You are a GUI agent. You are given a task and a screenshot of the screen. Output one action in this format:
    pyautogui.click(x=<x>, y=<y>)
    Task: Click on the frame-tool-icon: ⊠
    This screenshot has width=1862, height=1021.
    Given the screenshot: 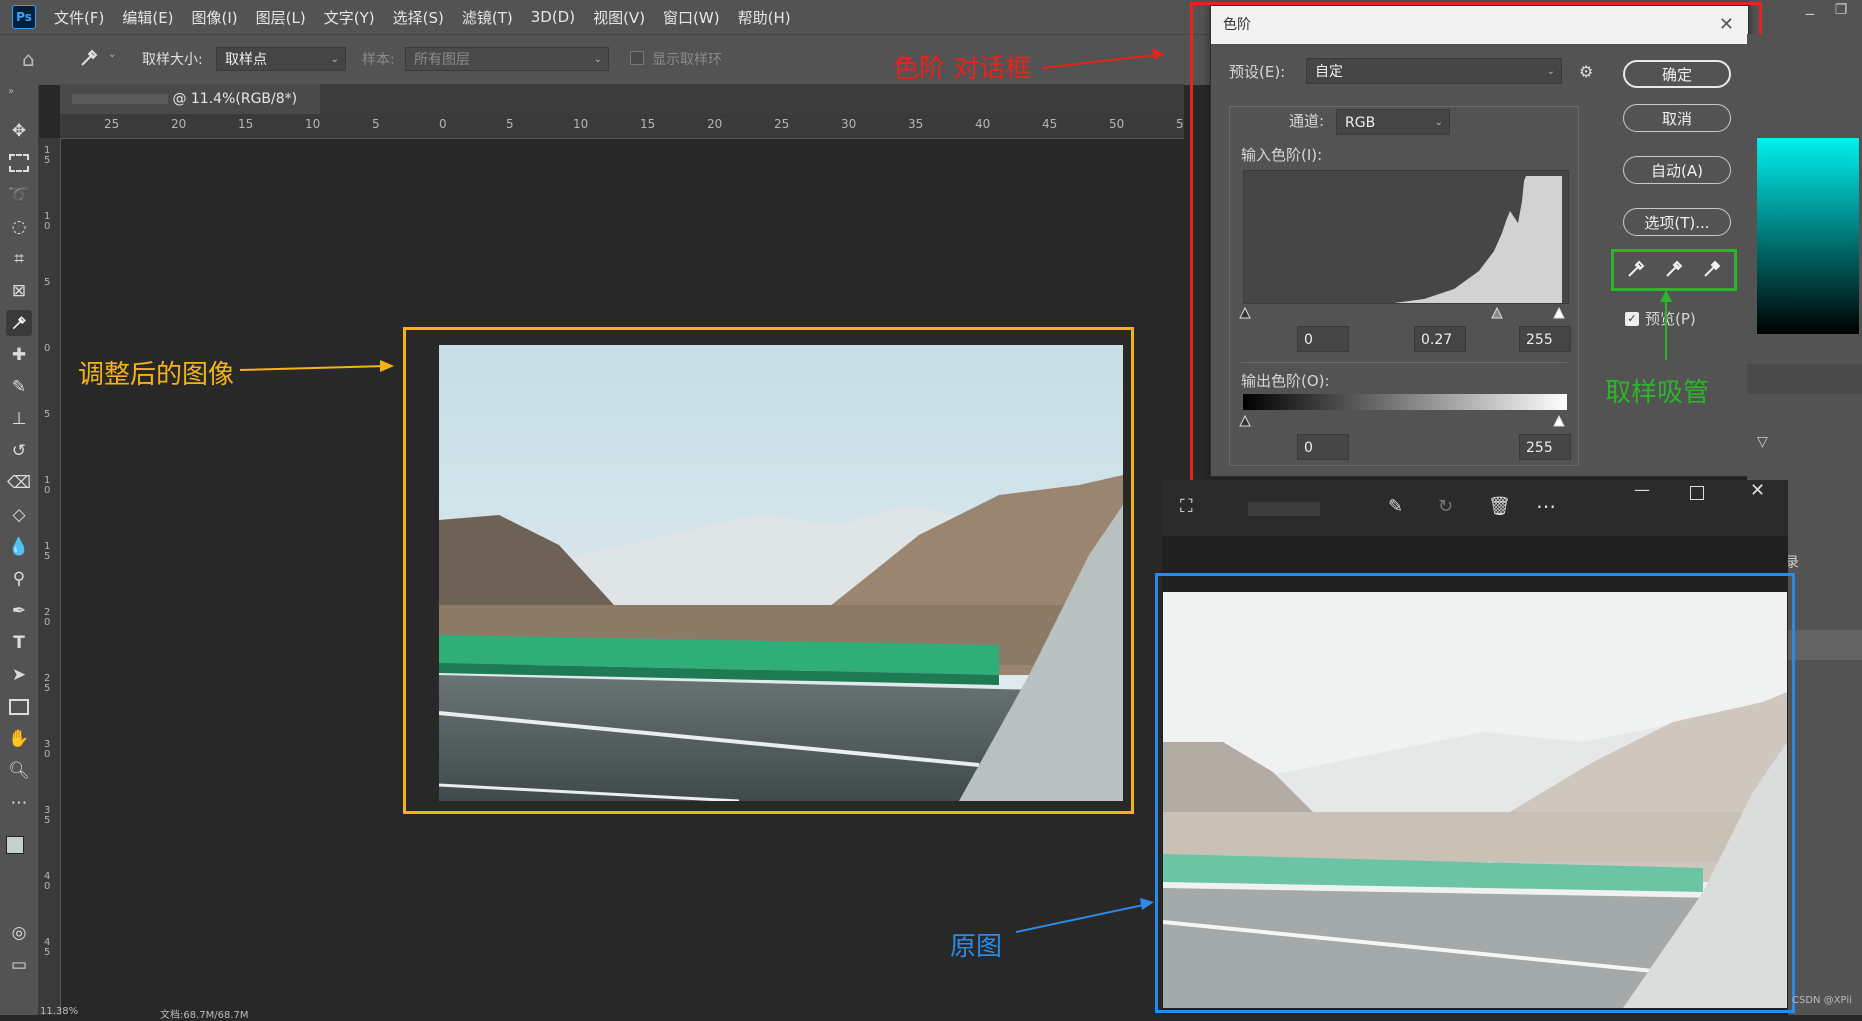 What is the action you would take?
    pyautogui.click(x=19, y=291)
    